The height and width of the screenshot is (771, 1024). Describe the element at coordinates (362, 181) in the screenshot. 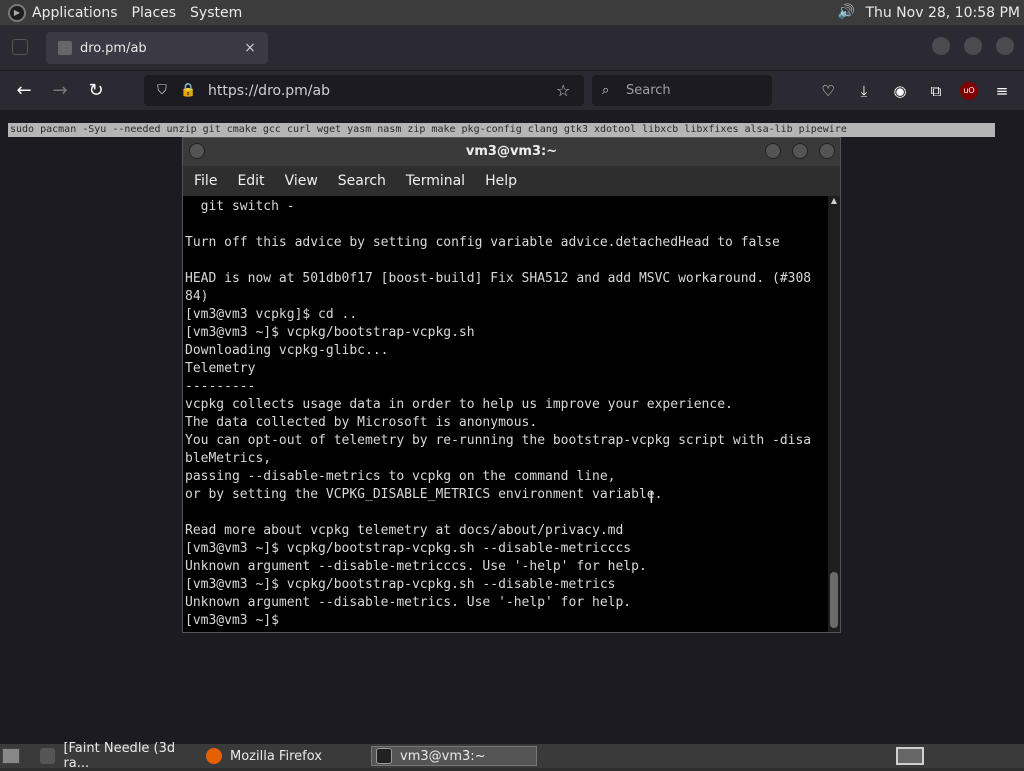

I see `menu-search: Search` at that location.